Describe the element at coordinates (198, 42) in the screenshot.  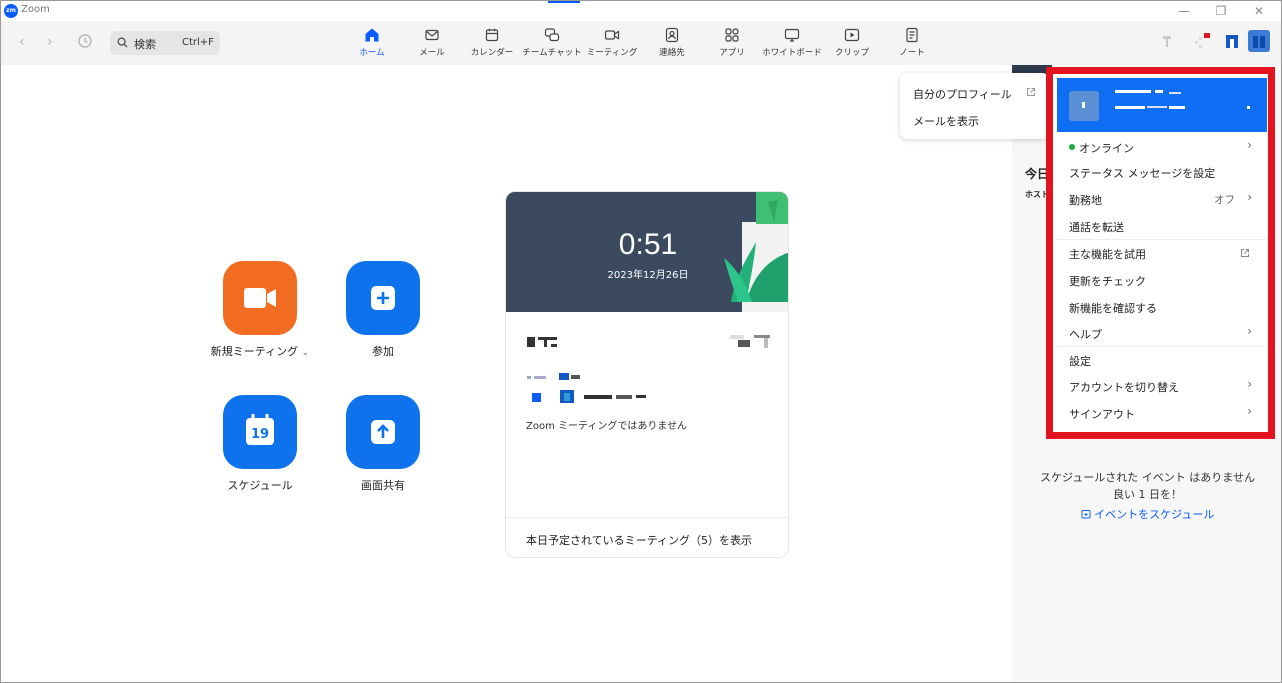
I see `search-shortcut: Ctrl+F` at that location.